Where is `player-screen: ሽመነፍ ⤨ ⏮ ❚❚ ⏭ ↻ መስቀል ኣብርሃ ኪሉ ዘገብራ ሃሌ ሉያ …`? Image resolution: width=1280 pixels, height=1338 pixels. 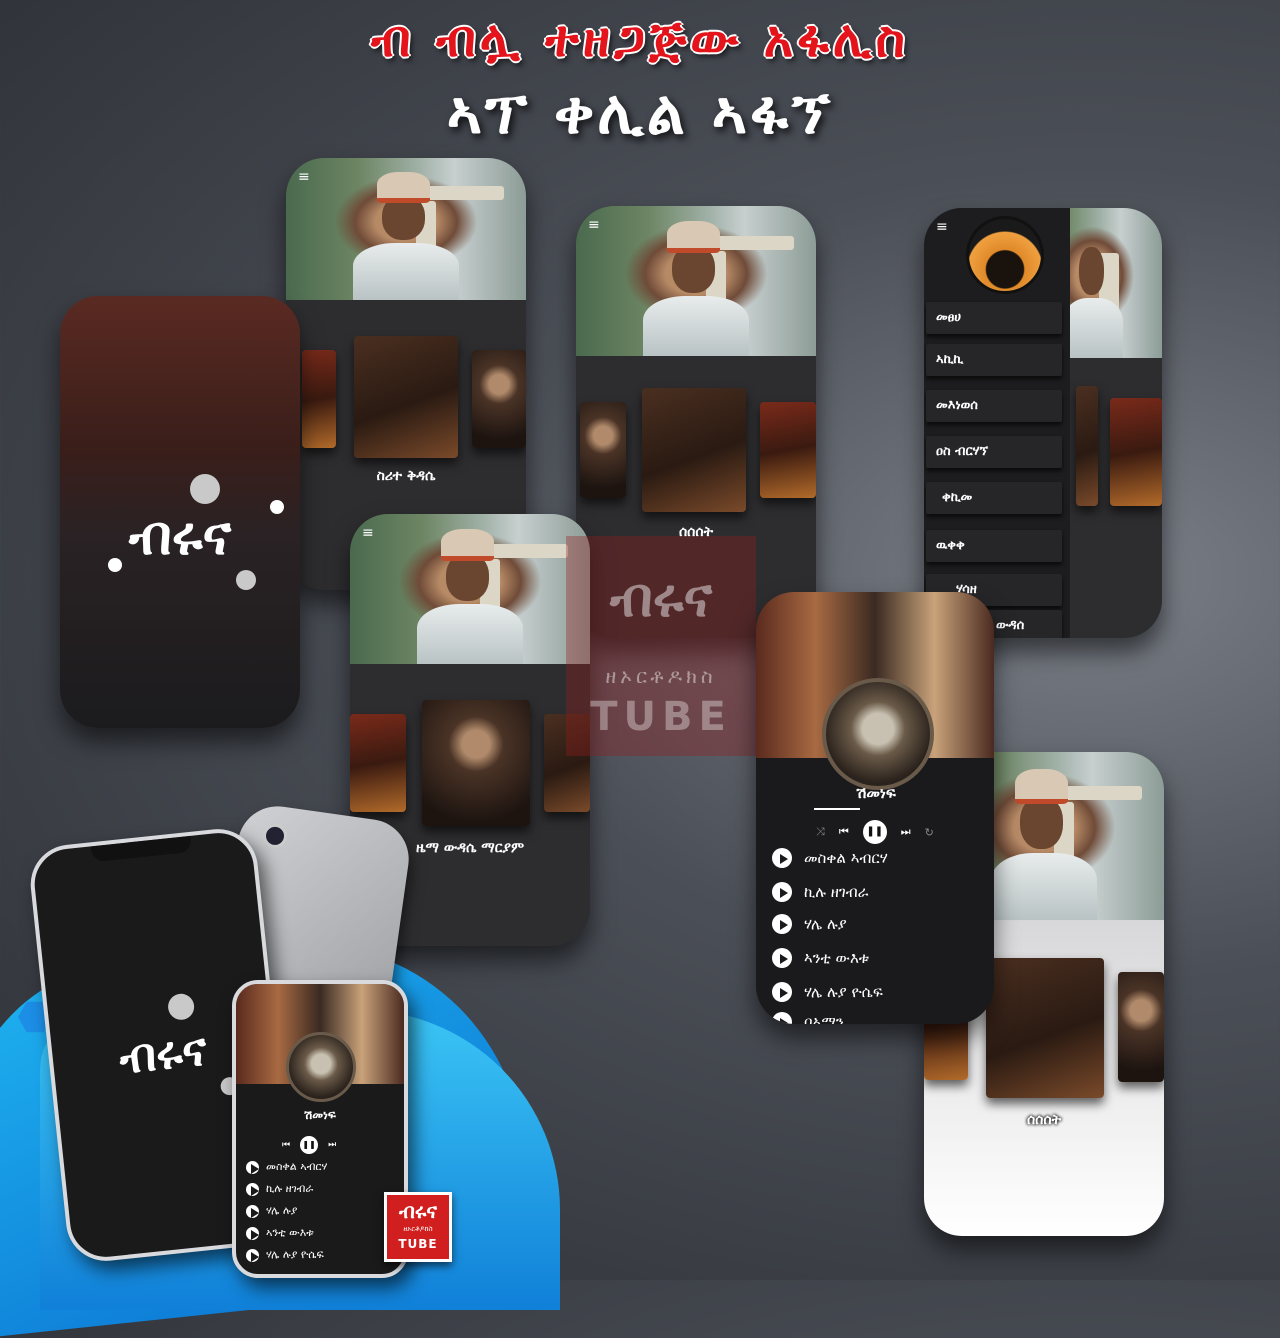
player-screen: ሽመነፍ ⤨ ⏮ ❚❚ ⏭ ↻ መስቀል ኣብርሃ ኪሉ ዘገብራ ሃሌ ሉያ … is located at coordinates (875, 808).